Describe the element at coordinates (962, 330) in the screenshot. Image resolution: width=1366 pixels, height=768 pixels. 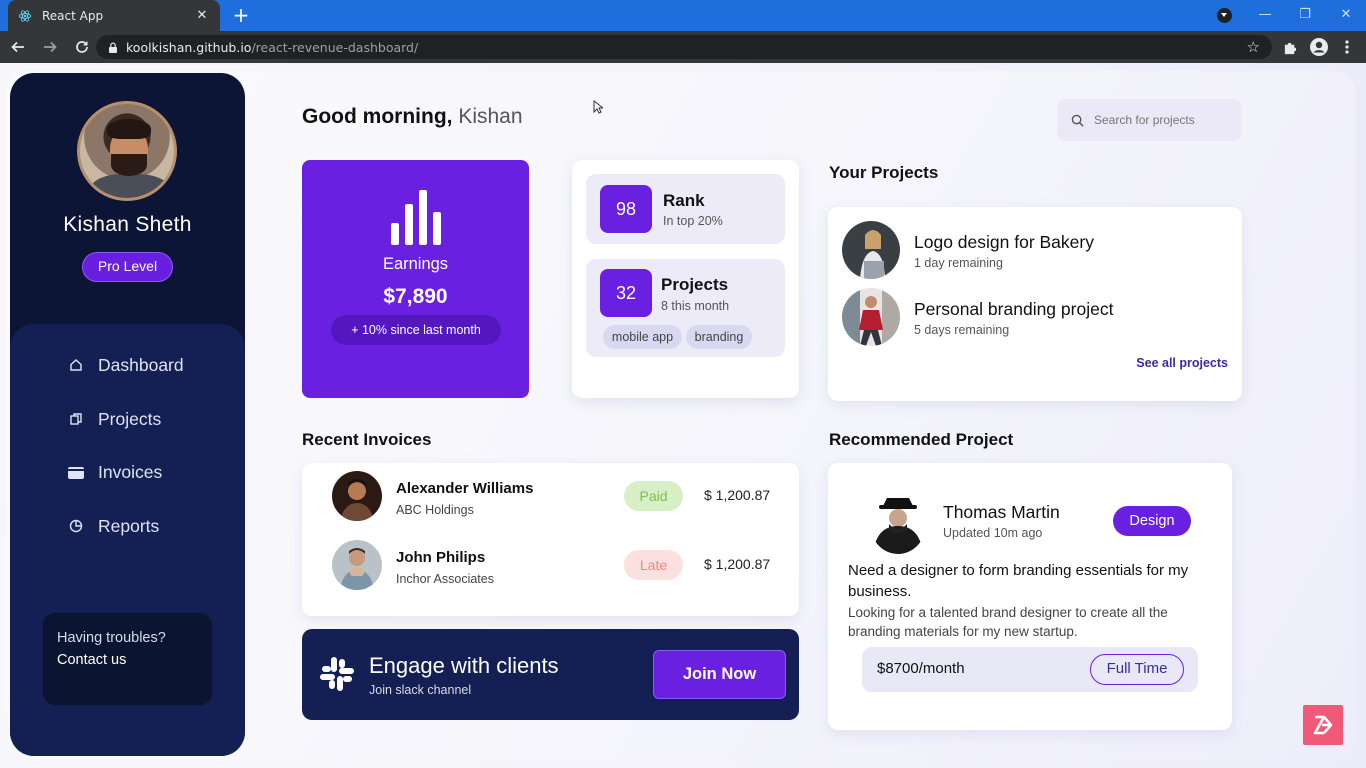
I see `project-remaining: 5 days remaining` at that location.